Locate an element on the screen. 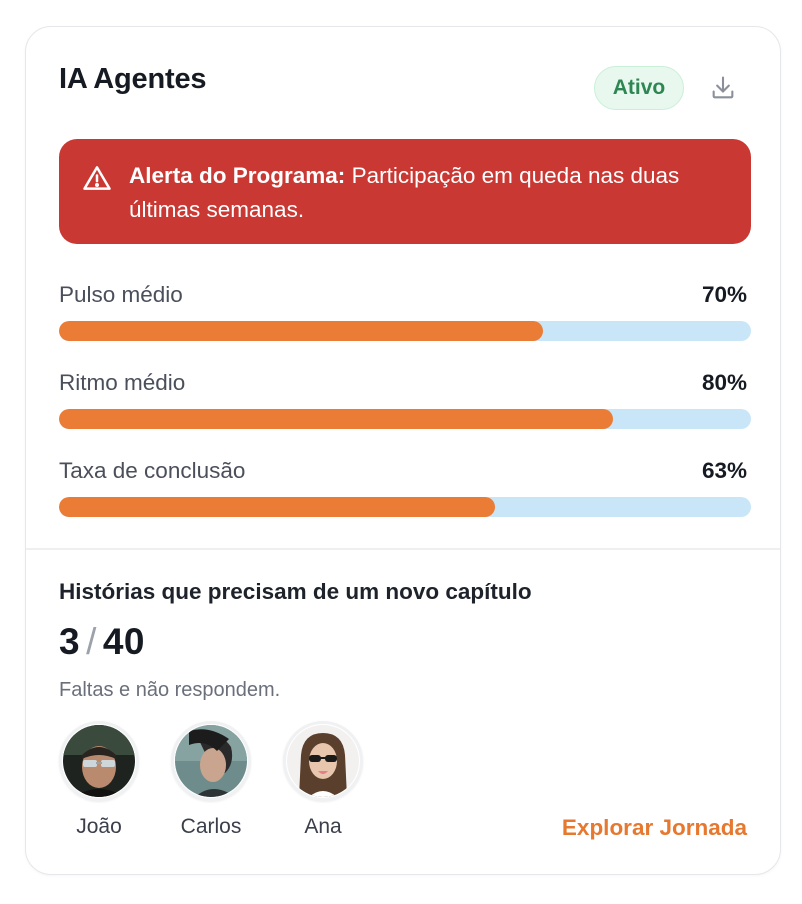 The width and height of the screenshot is (802, 904). metric-value: 63% is located at coordinates (724, 470).